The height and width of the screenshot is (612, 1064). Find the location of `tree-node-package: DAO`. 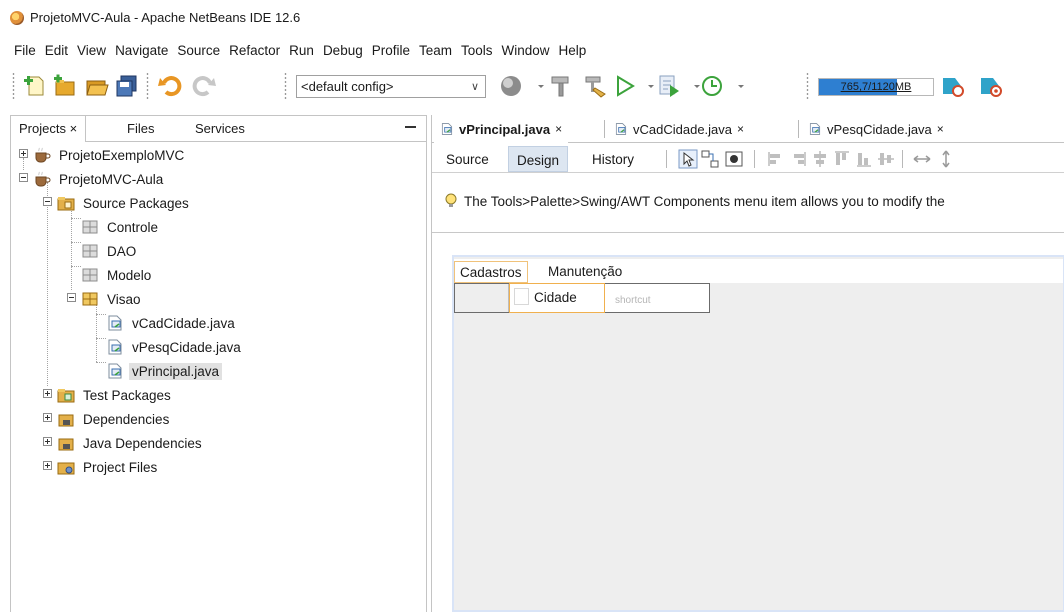

tree-node-package: DAO is located at coordinates (110, 251).